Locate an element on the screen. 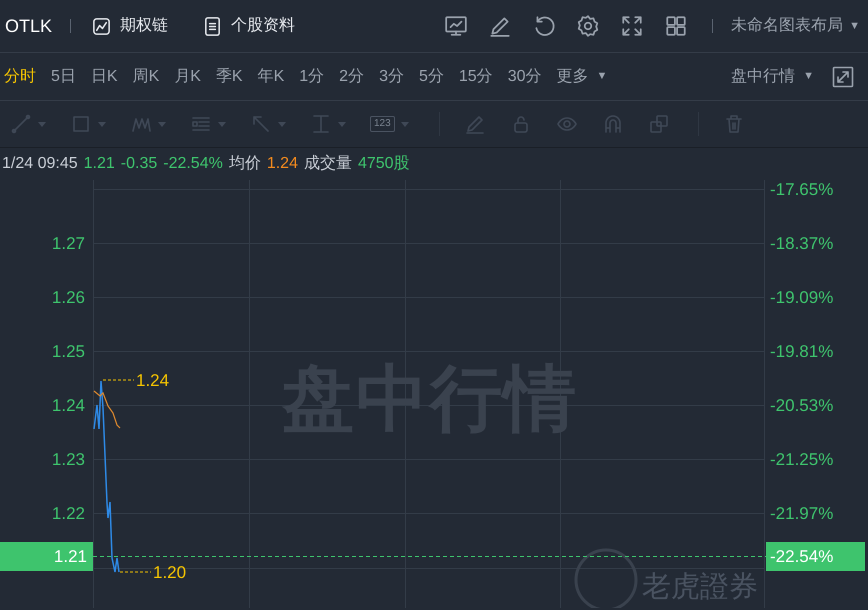  price-axis-label: 1.24 is located at coordinates (67, 405).